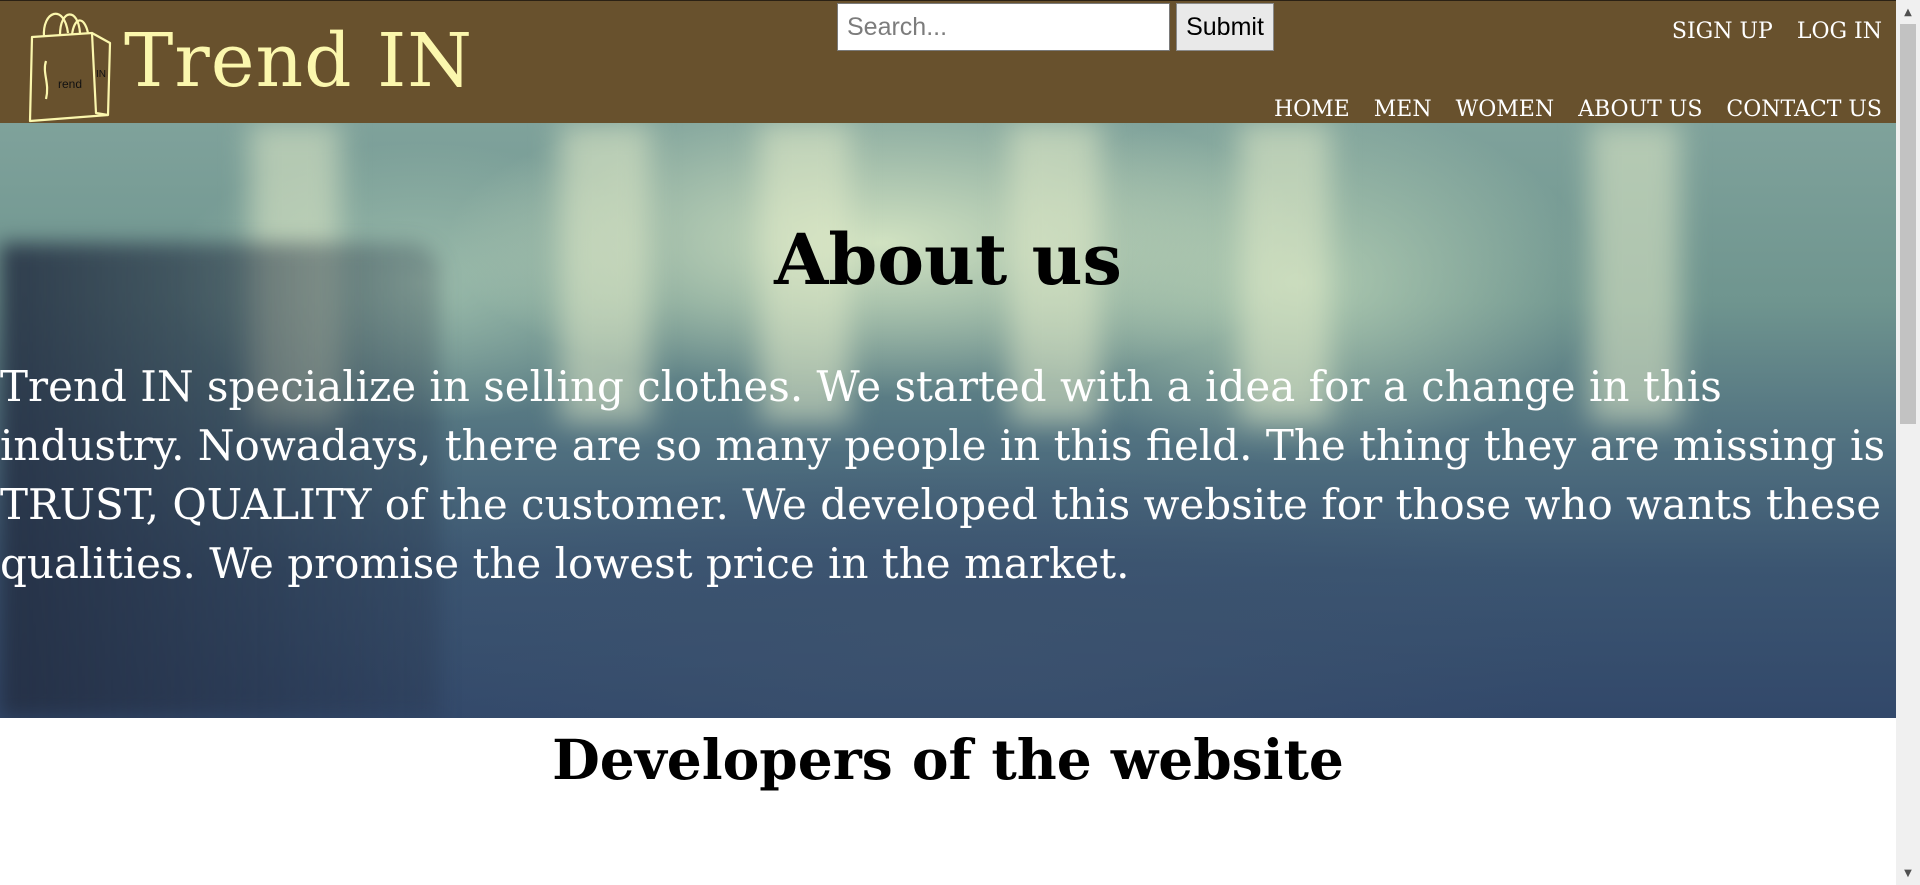  I want to click on chevron-up-icon: ▲, so click(1908, 12).